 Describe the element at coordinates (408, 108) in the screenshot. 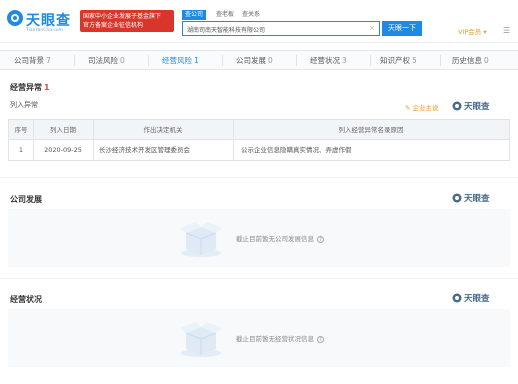

I see `owner-says-icon: ✎` at that location.